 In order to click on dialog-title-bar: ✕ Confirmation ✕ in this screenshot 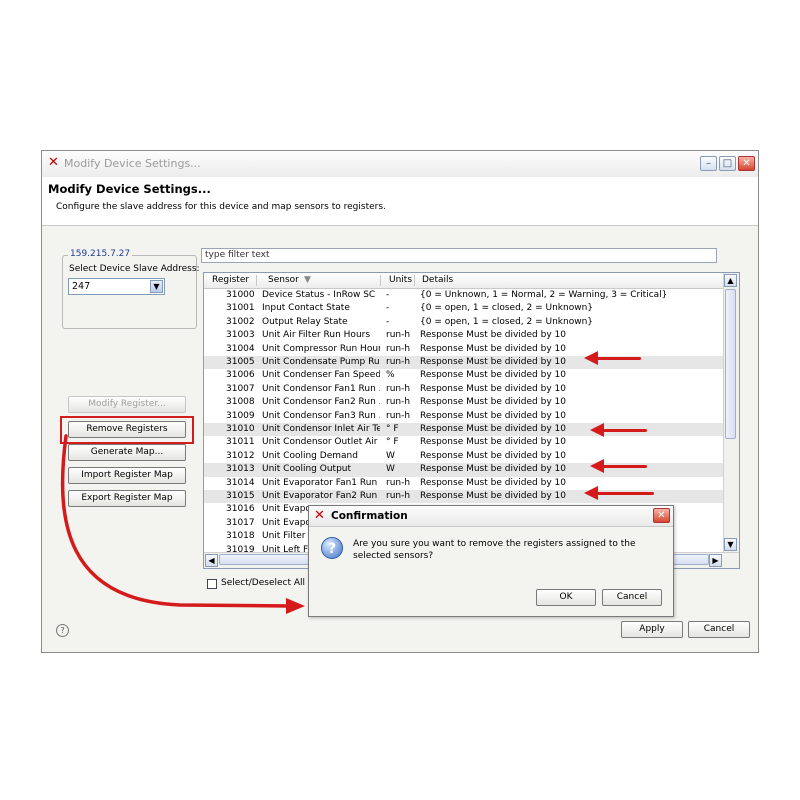, I will do `click(491, 516)`.